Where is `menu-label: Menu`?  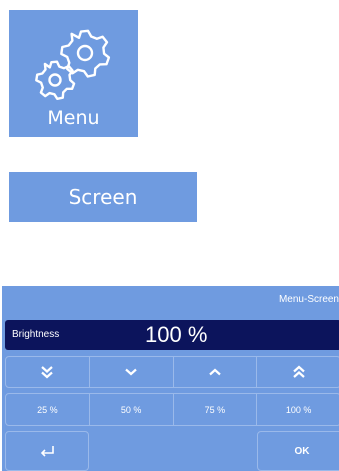
menu-label: Menu is located at coordinates (73, 118).